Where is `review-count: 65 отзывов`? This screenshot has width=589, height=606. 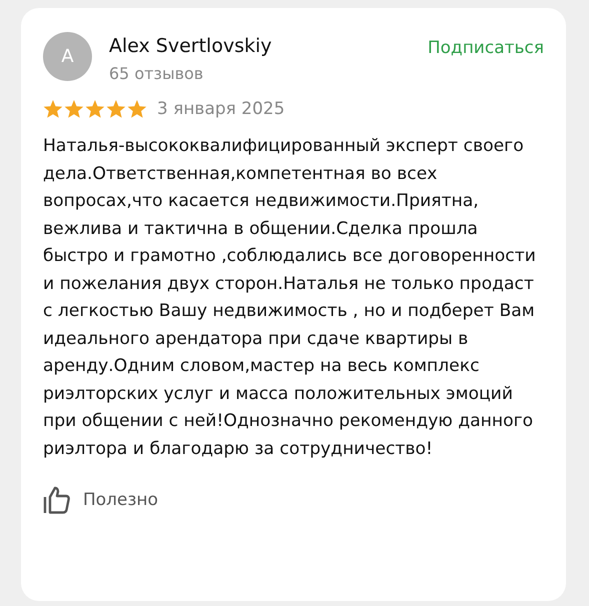
review-count: 65 отзывов is located at coordinates (156, 73).